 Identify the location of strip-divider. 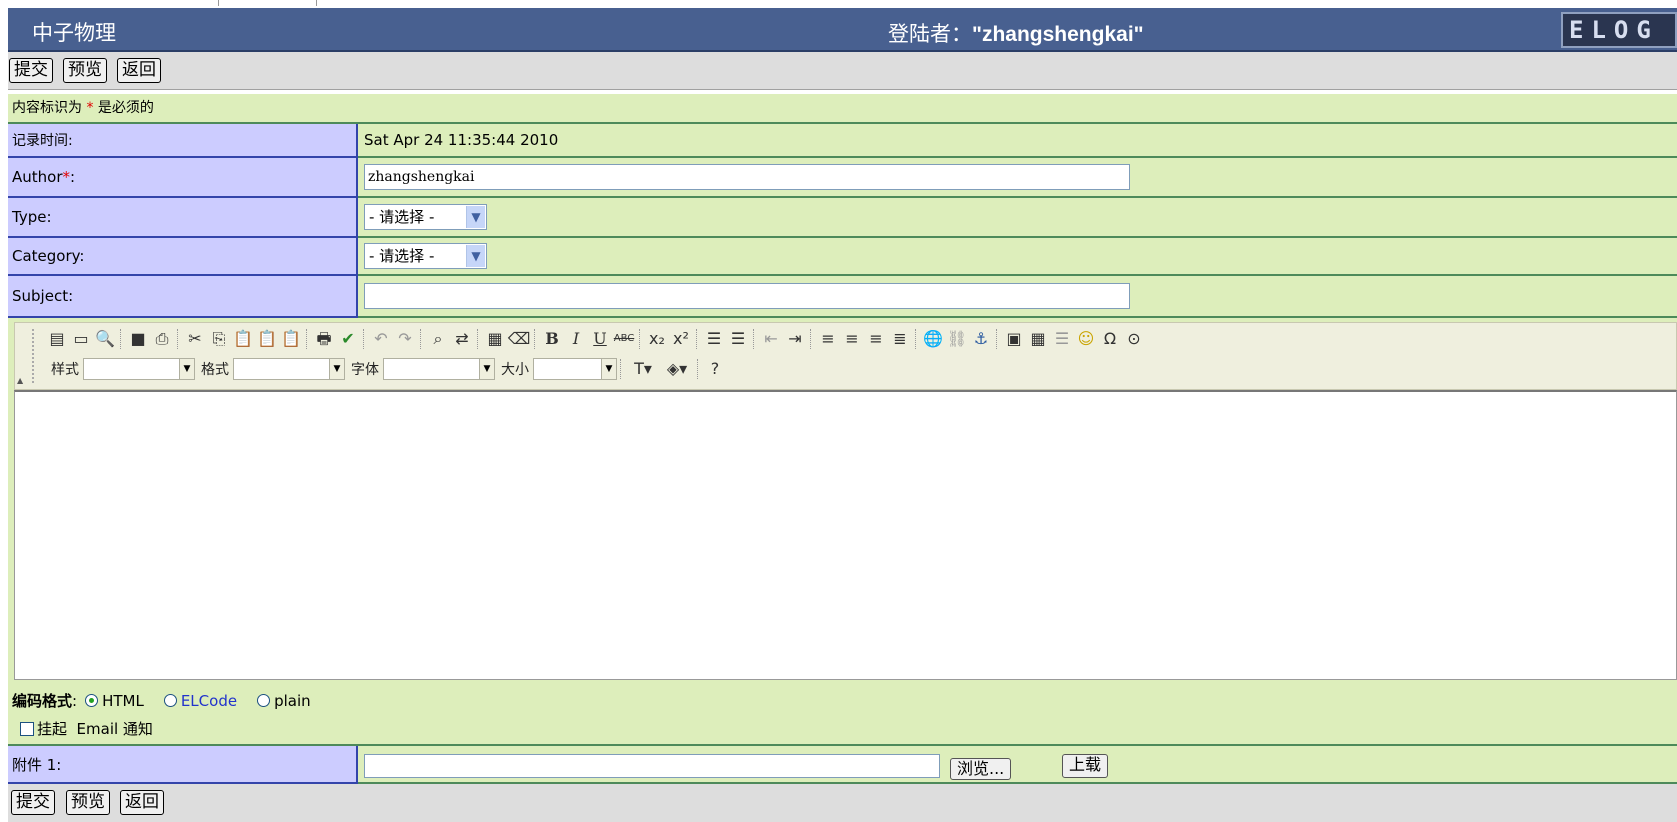
(218, 3).